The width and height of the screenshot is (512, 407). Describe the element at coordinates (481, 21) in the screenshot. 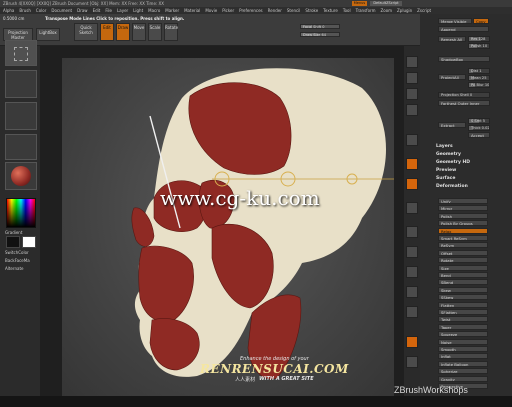

I see `copy-button: Copy` at that location.